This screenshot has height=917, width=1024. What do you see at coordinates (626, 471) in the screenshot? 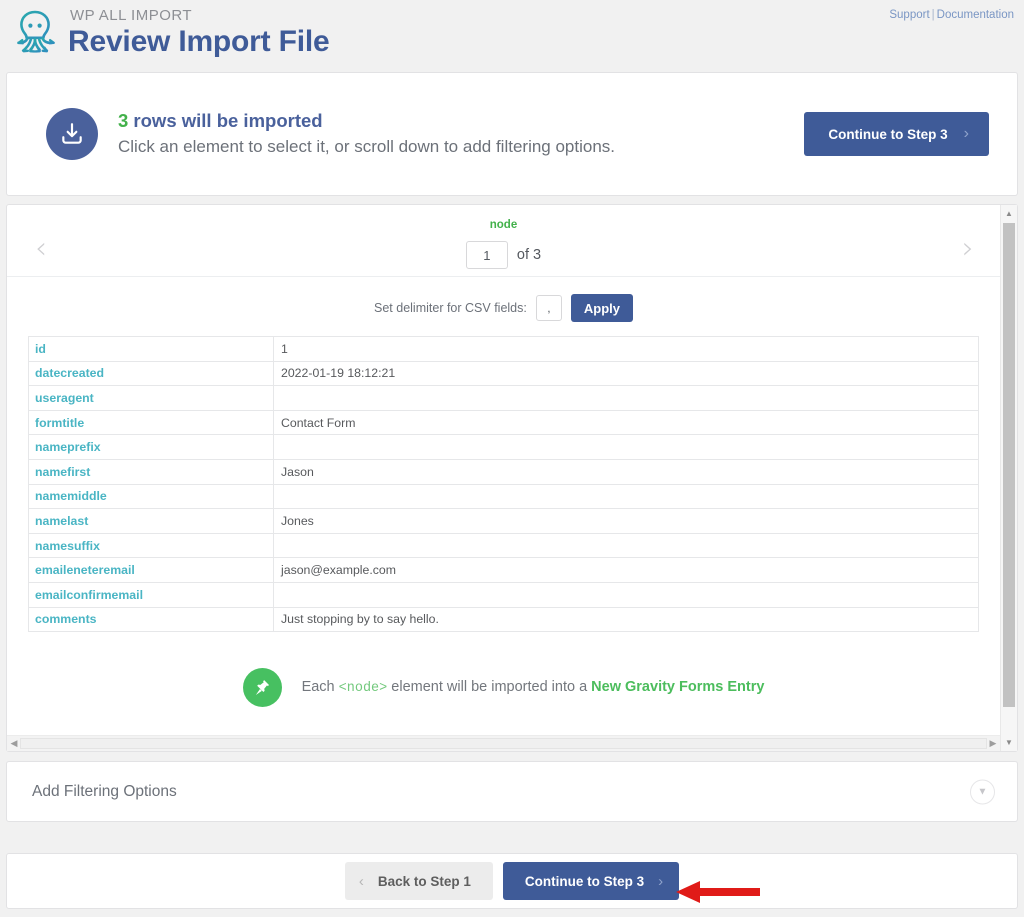
I see `field-value-cell: Jason` at bounding box center [626, 471].